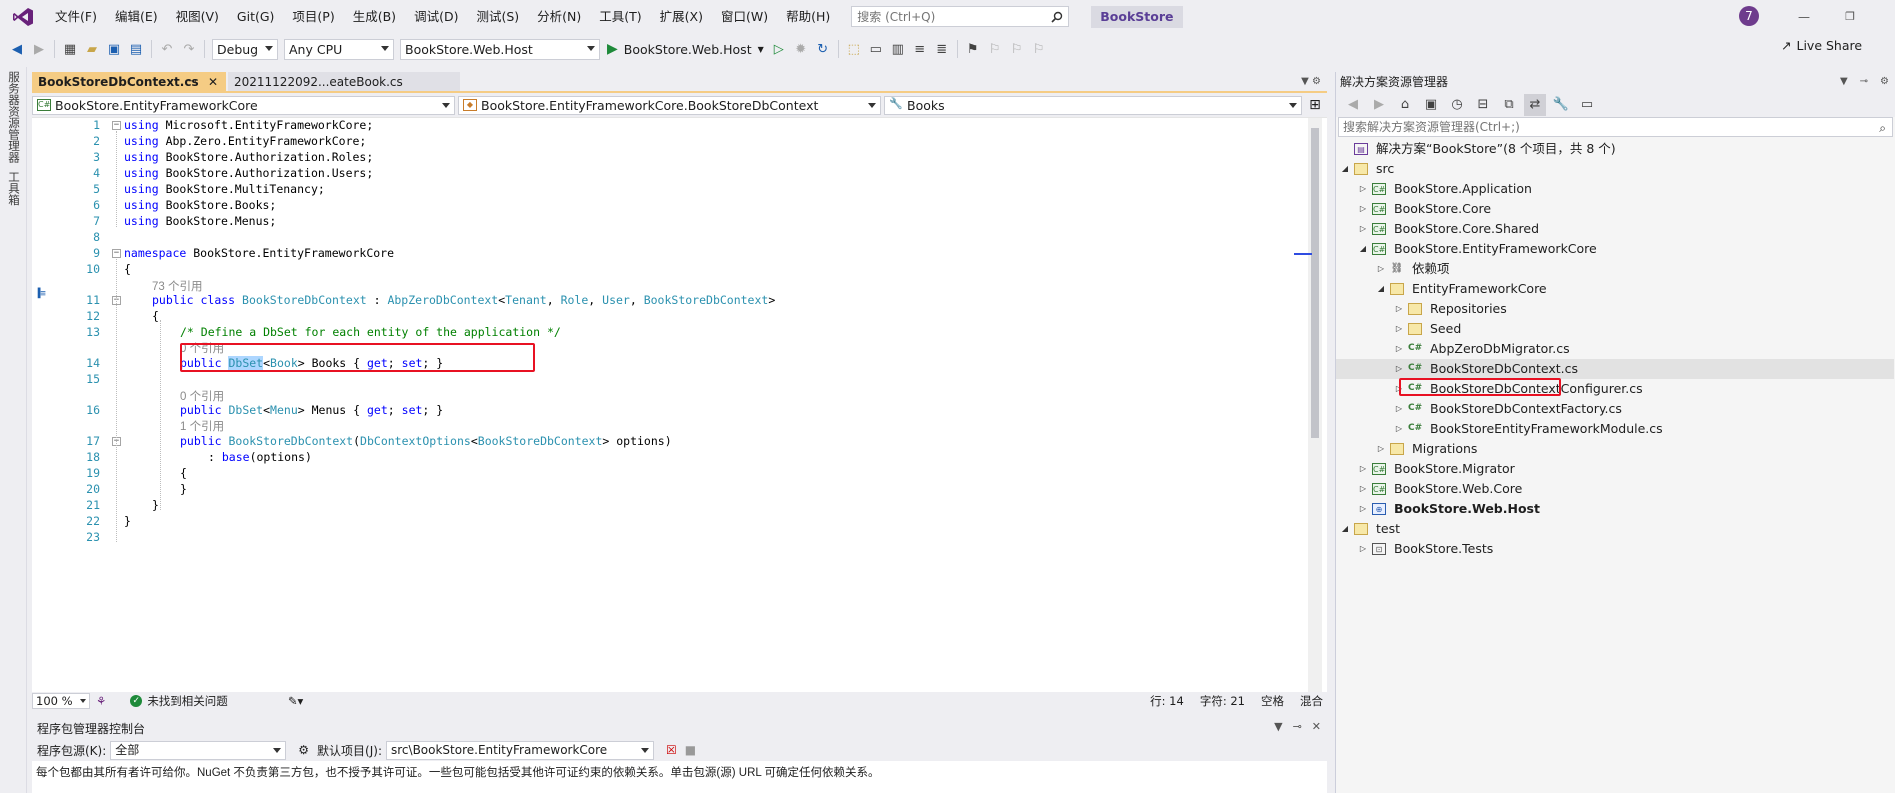  Describe the element at coordinates (1804, 16) in the screenshot. I see `minimize-button: —` at that location.